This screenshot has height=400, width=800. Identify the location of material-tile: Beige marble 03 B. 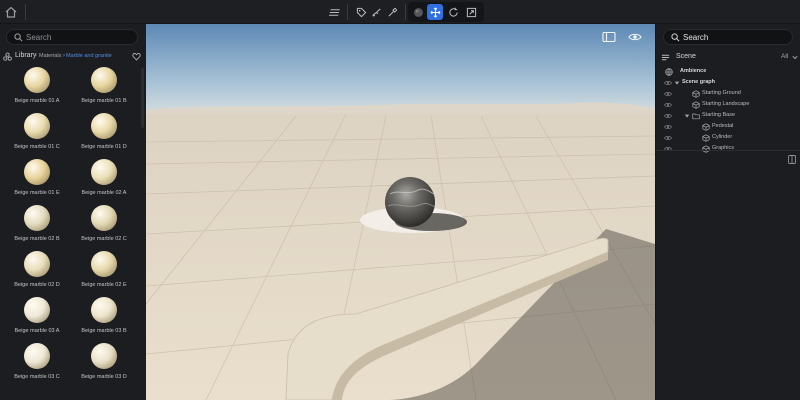
(104, 319).